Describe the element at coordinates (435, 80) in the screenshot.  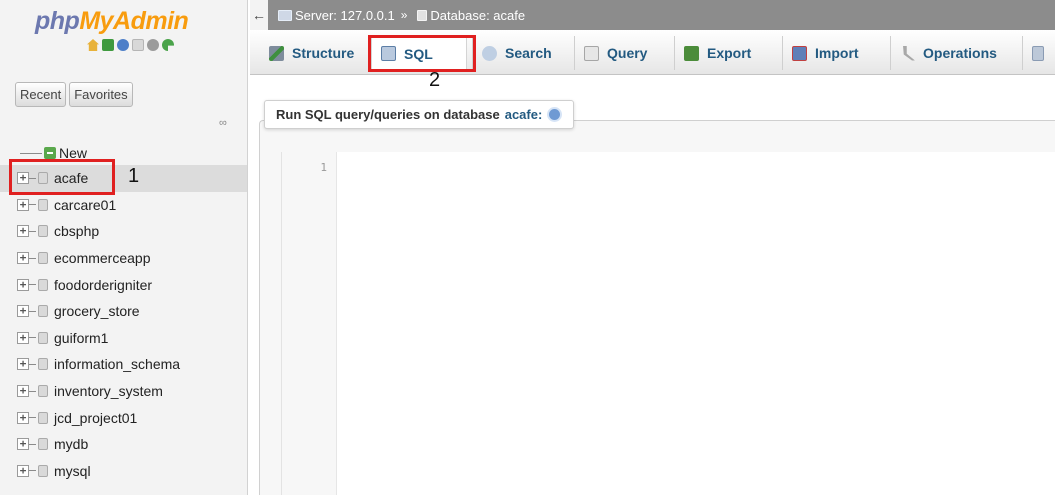
I see `annotation-number-2: 2` at that location.